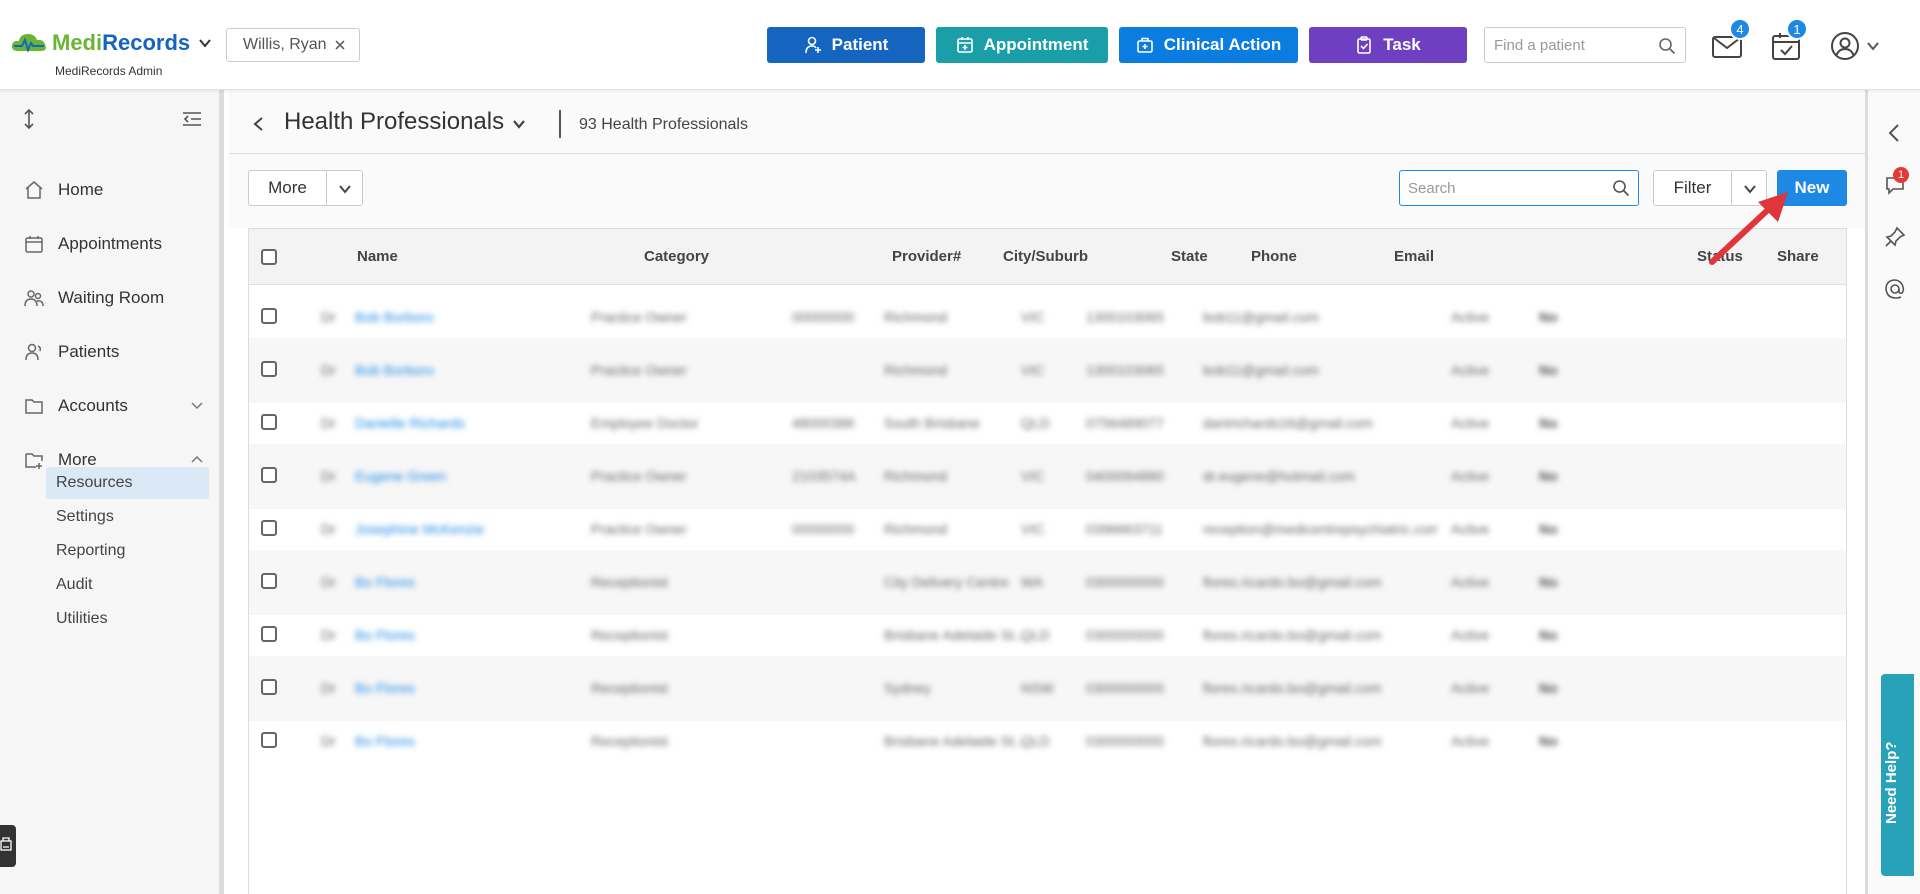 The image size is (1920, 894). I want to click on column-header-name: Name, so click(377, 256).